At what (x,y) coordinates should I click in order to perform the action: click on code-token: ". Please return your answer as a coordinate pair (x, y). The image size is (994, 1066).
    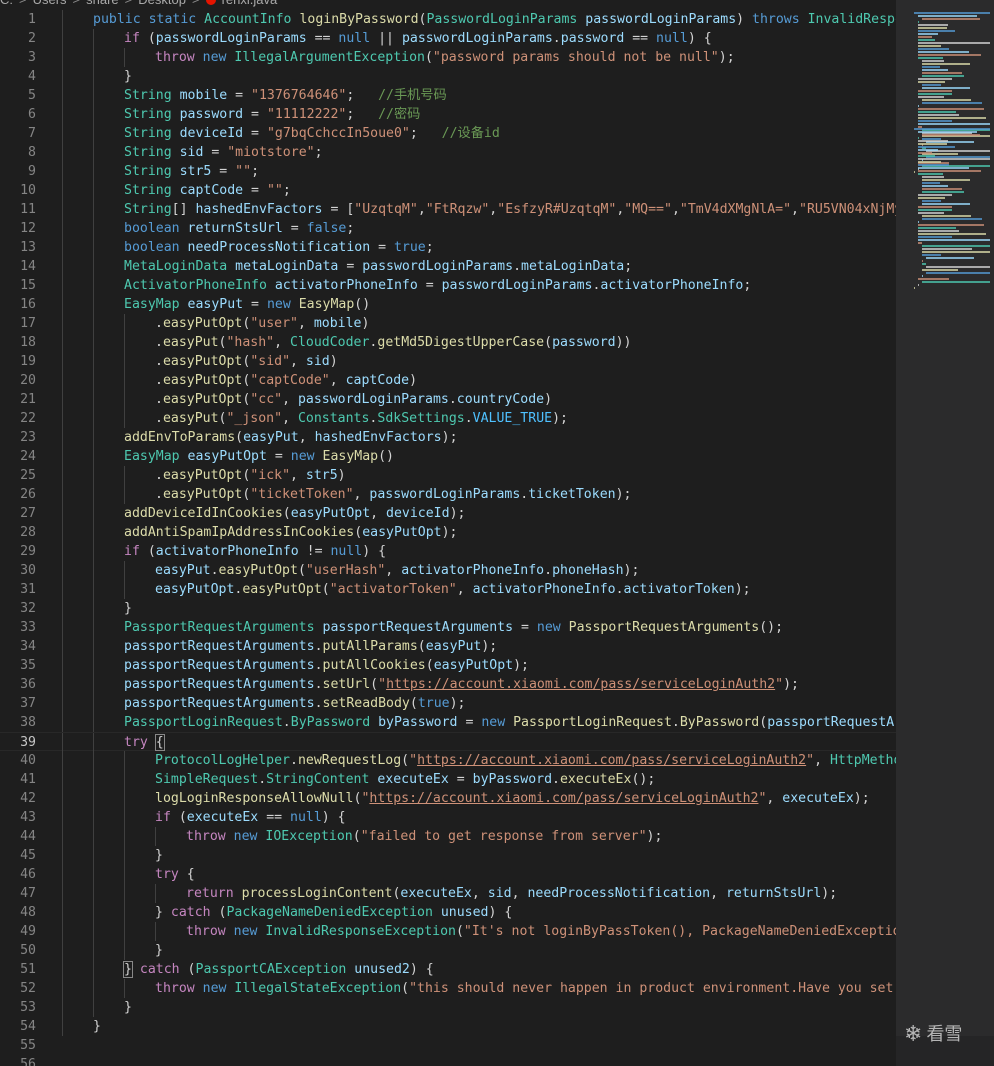
    Looking at the image, I should click on (413, 760).